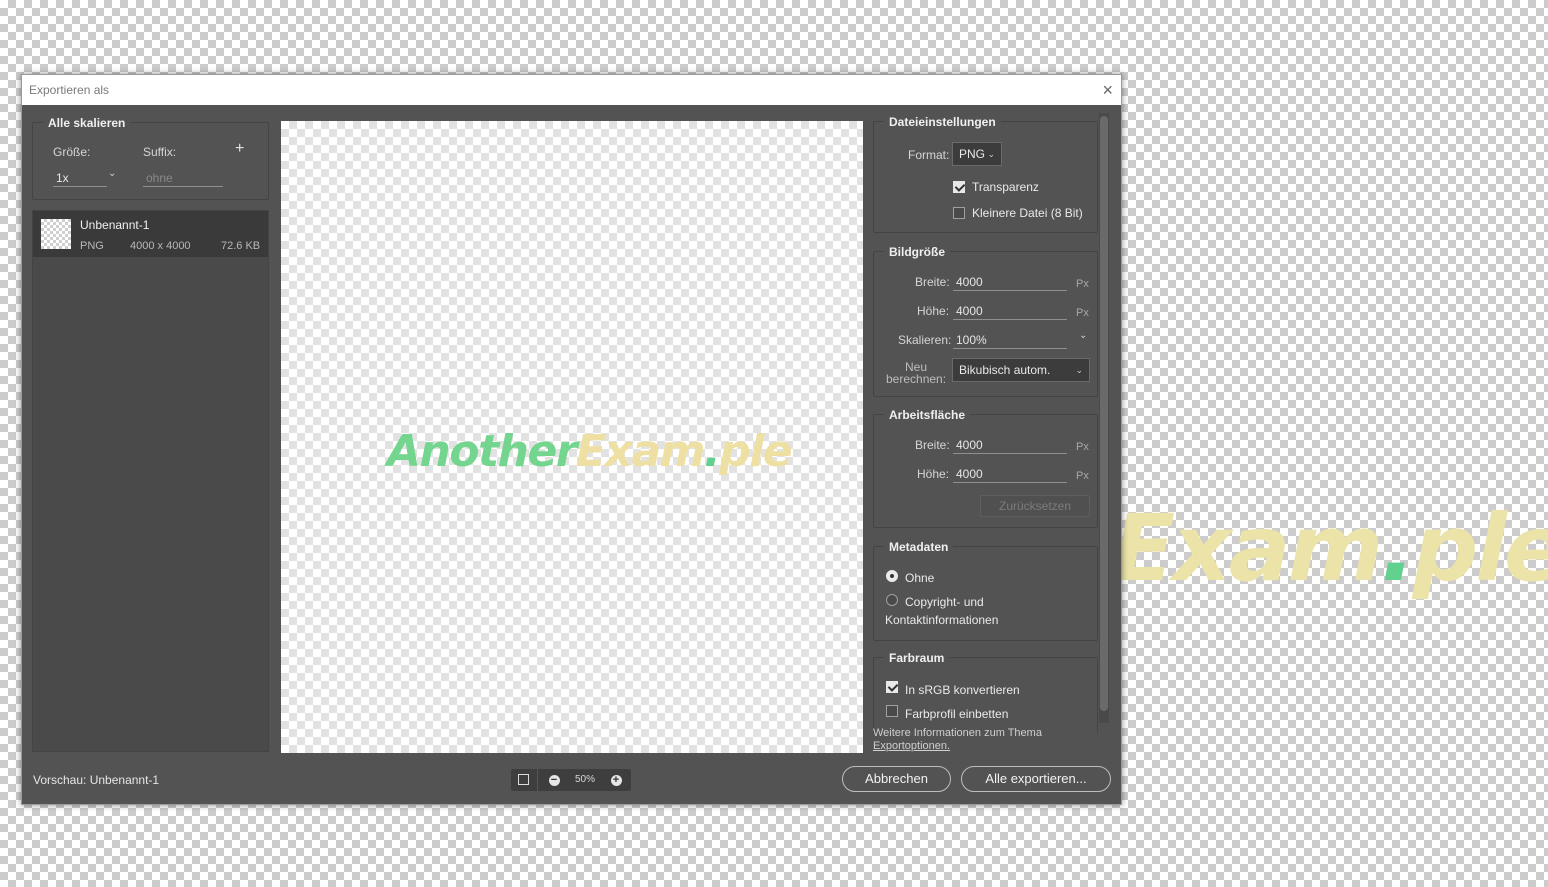 The image size is (1548, 887). Describe the element at coordinates (896, 779) in the screenshot. I see `cancel-button: Abbrechen` at that location.